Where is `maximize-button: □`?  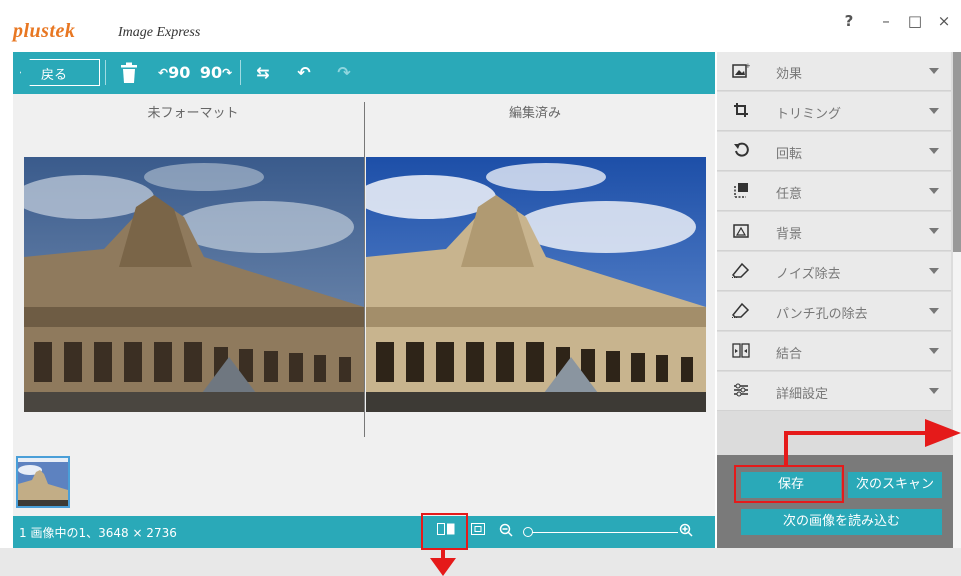 maximize-button: □ is located at coordinates (915, 21).